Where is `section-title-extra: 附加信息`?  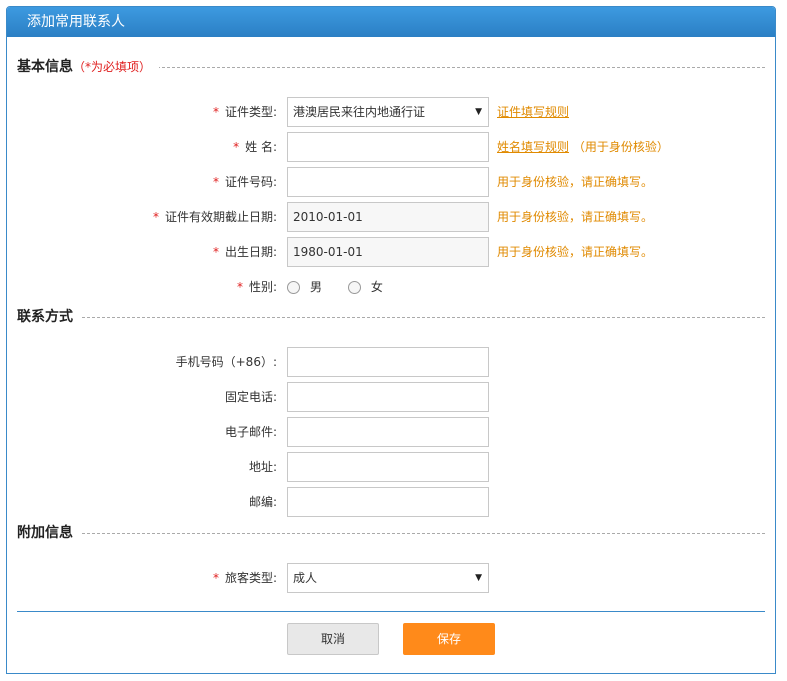
section-title-extra: 附加信息 is located at coordinates (49, 533).